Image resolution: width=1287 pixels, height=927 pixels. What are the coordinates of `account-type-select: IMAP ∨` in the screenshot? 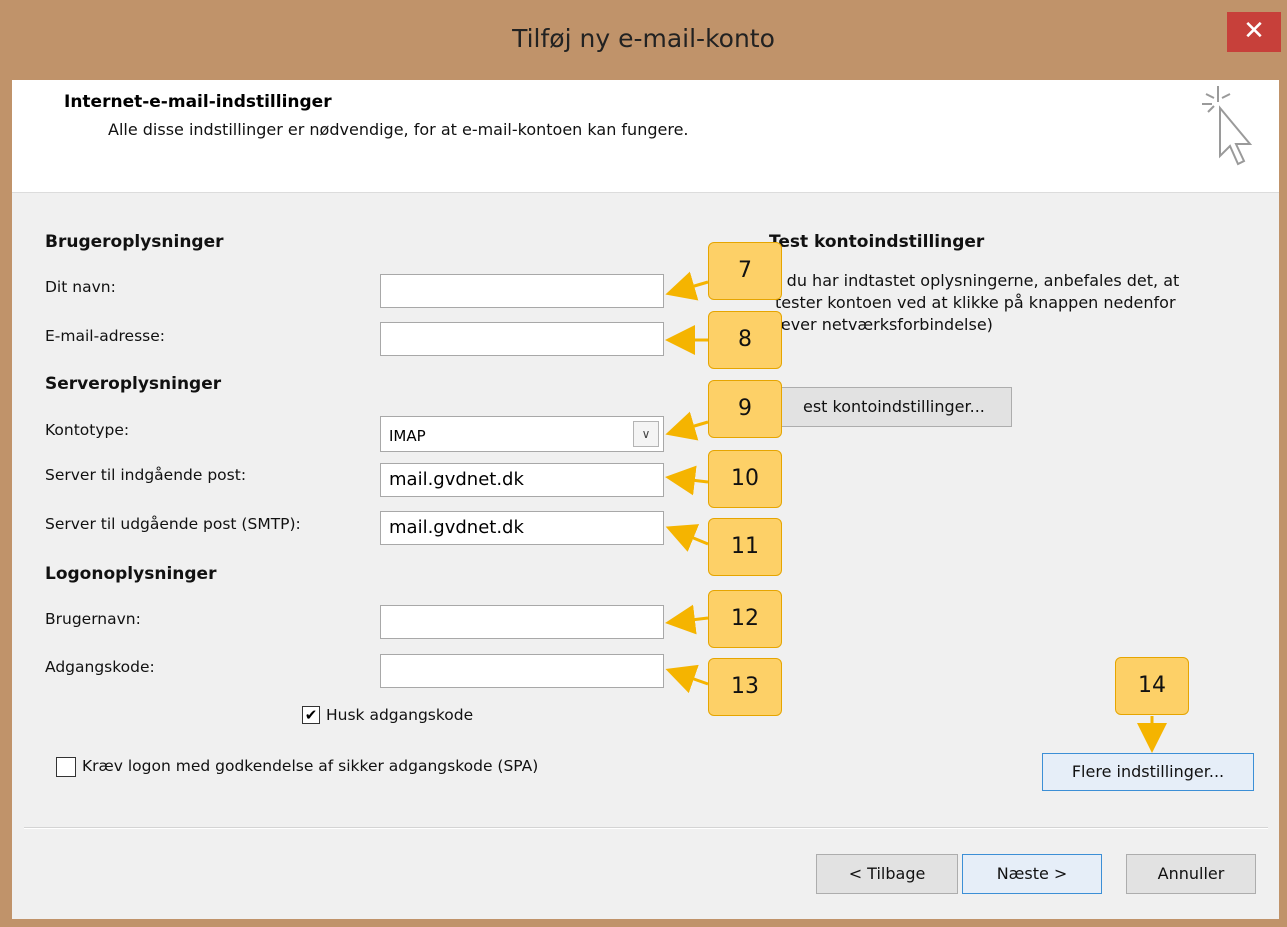 It's located at (522, 434).